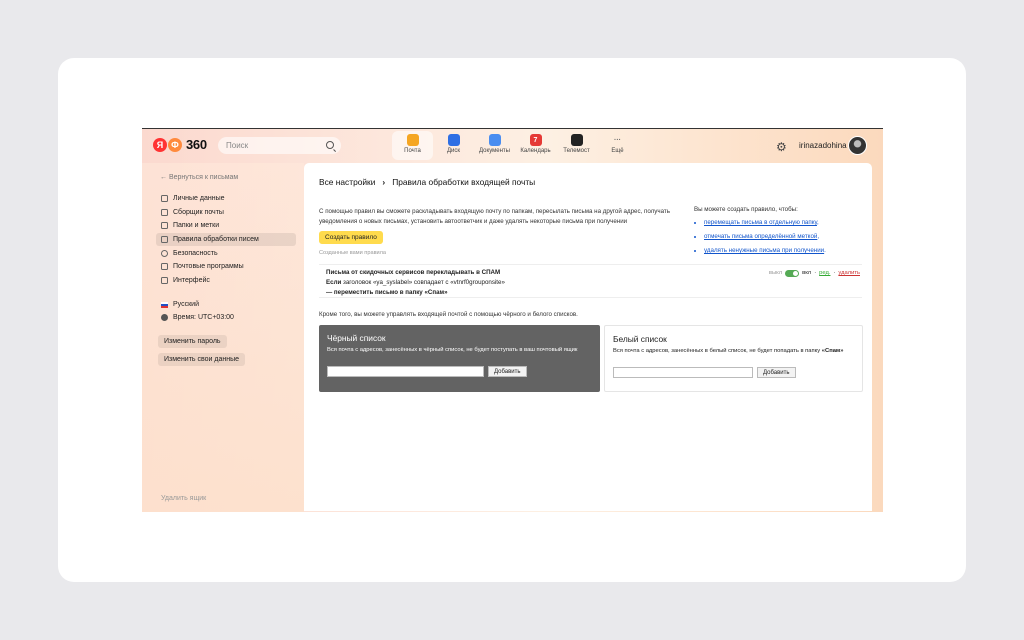  What do you see at coordinates (857, 145) in the screenshot?
I see `avatar` at bounding box center [857, 145].